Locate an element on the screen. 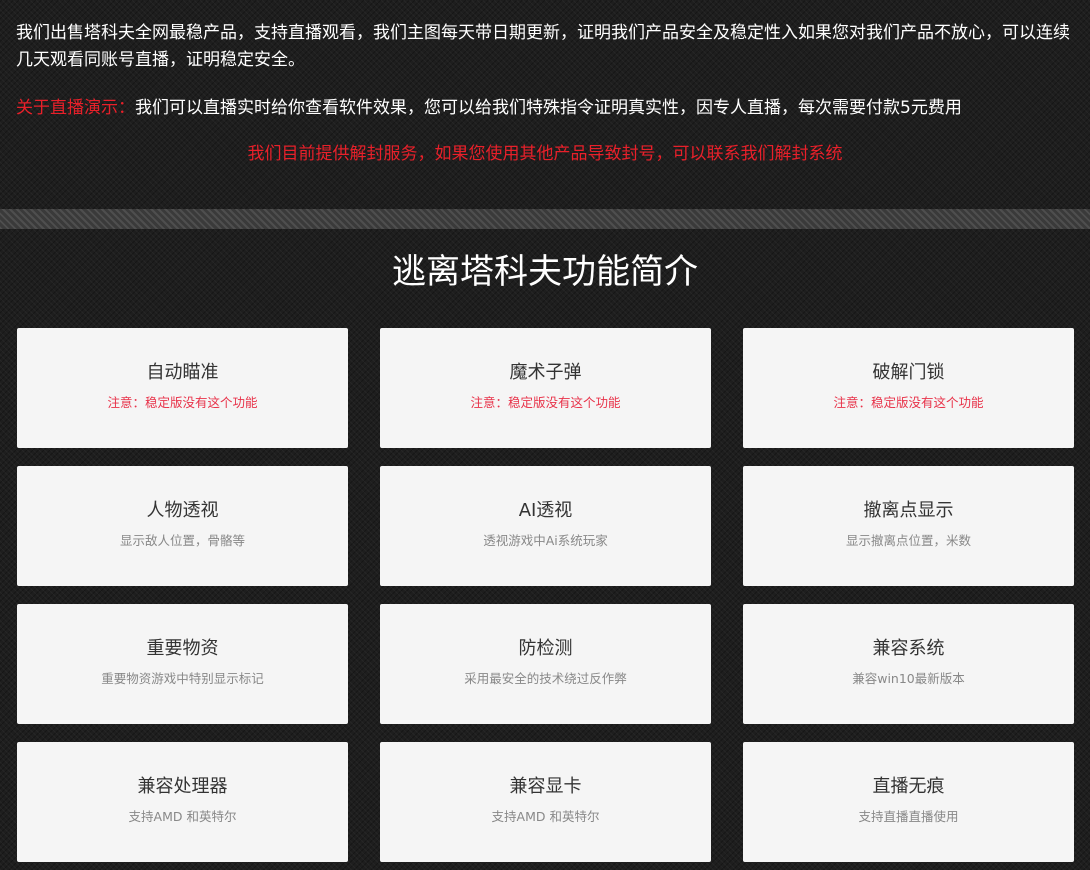  feature-card-loot: 重要物资 重要物资游戏中特别显示标记 is located at coordinates (182, 664).